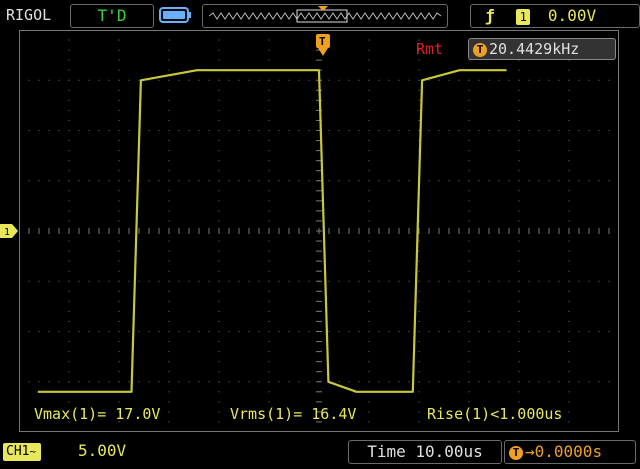 The height and width of the screenshot is (469, 640). What do you see at coordinates (22, 452) in the screenshot?
I see `channel1-badge: CH1~` at bounding box center [22, 452].